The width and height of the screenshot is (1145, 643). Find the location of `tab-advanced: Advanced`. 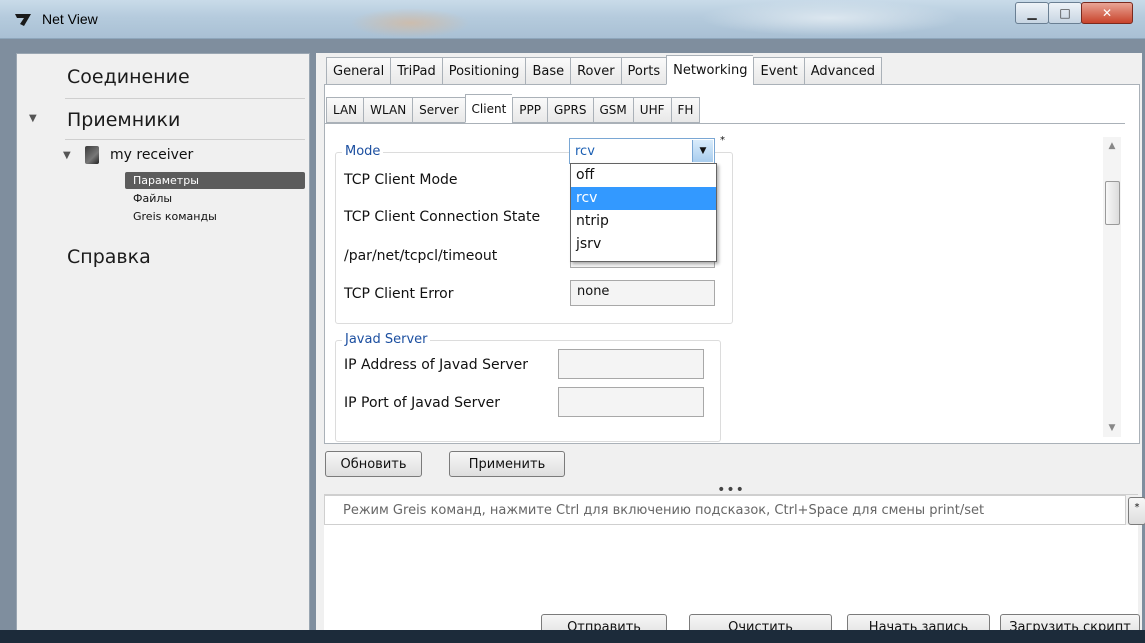

tab-advanced: Advanced is located at coordinates (842, 71).